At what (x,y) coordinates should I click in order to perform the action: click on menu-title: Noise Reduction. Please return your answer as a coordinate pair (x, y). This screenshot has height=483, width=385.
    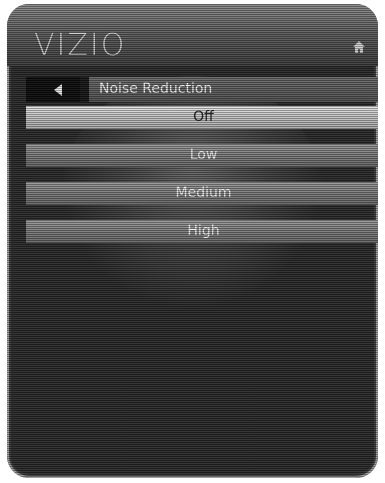
    Looking at the image, I should click on (233, 89).